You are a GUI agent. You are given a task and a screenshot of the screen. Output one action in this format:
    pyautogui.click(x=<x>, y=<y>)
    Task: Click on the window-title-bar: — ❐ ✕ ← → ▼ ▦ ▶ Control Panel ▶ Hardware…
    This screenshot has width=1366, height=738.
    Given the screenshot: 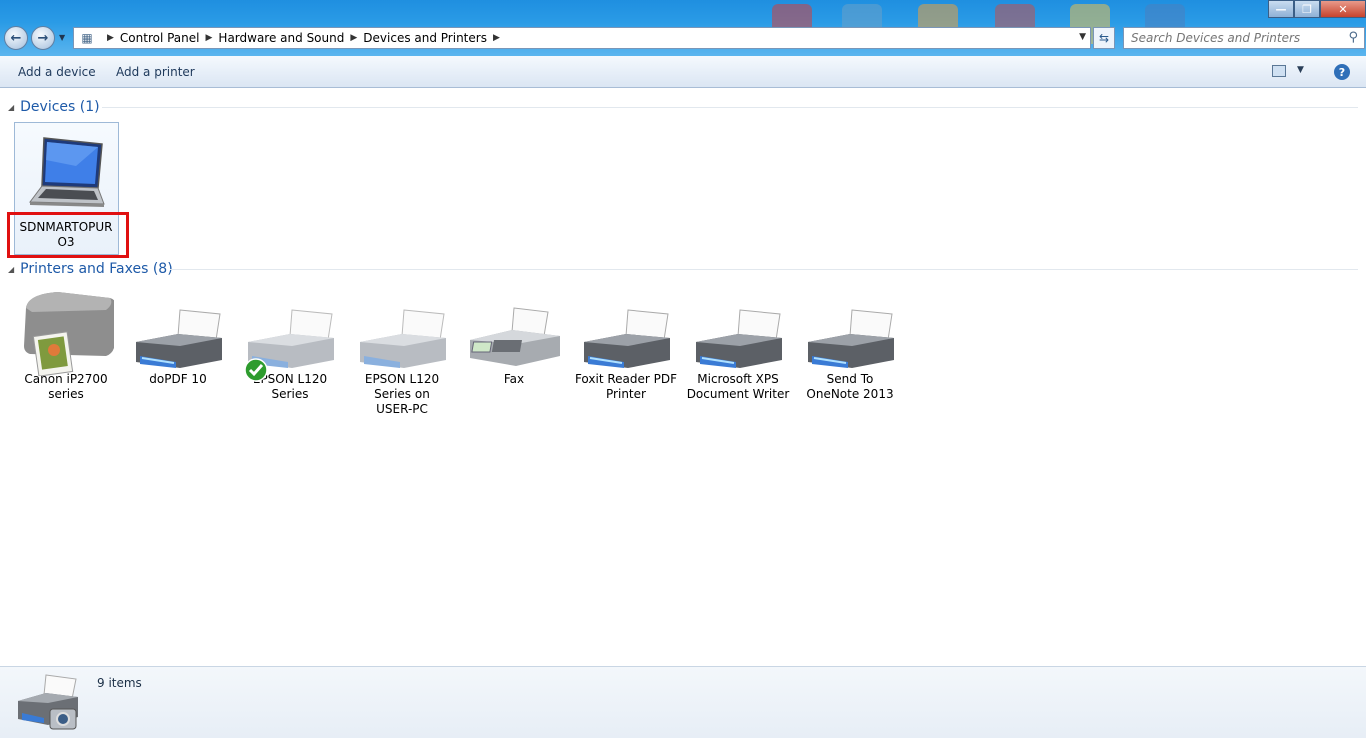 What is the action you would take?
    pyautogui.click(x=683, y=28)
    